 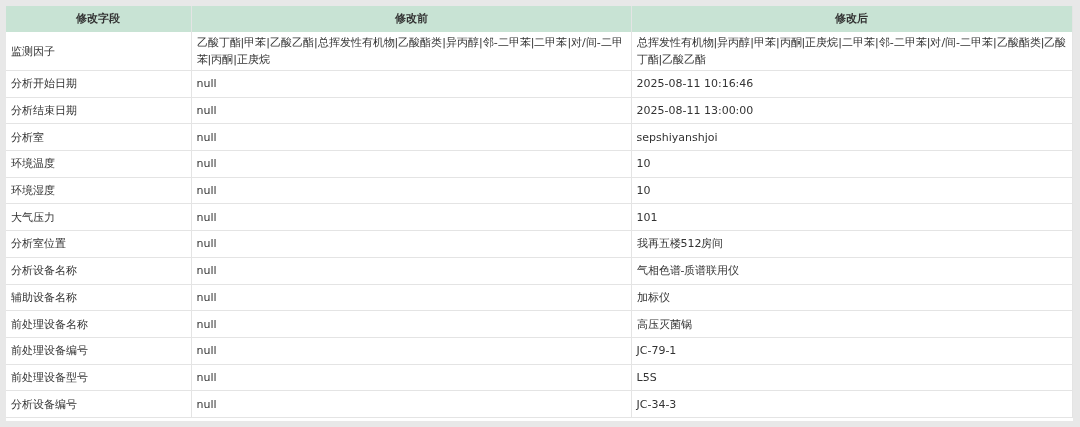 What do you see at coordinates (98, 270) in the screenshot?
I see `table-cell: 分析设备名称` at bounding box center [98, 270].